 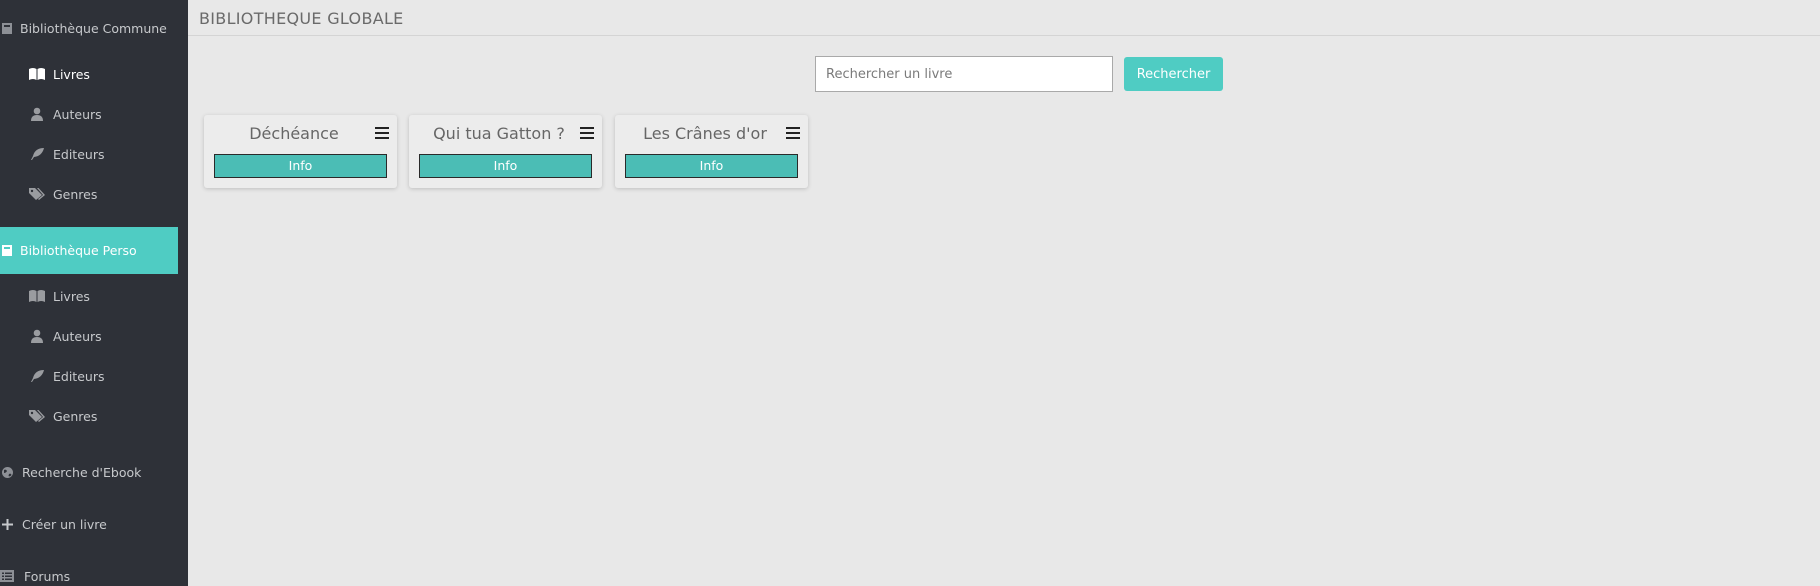 I want to click on sidebar-item-label: Créer un livre, so click(x=64, y=524).